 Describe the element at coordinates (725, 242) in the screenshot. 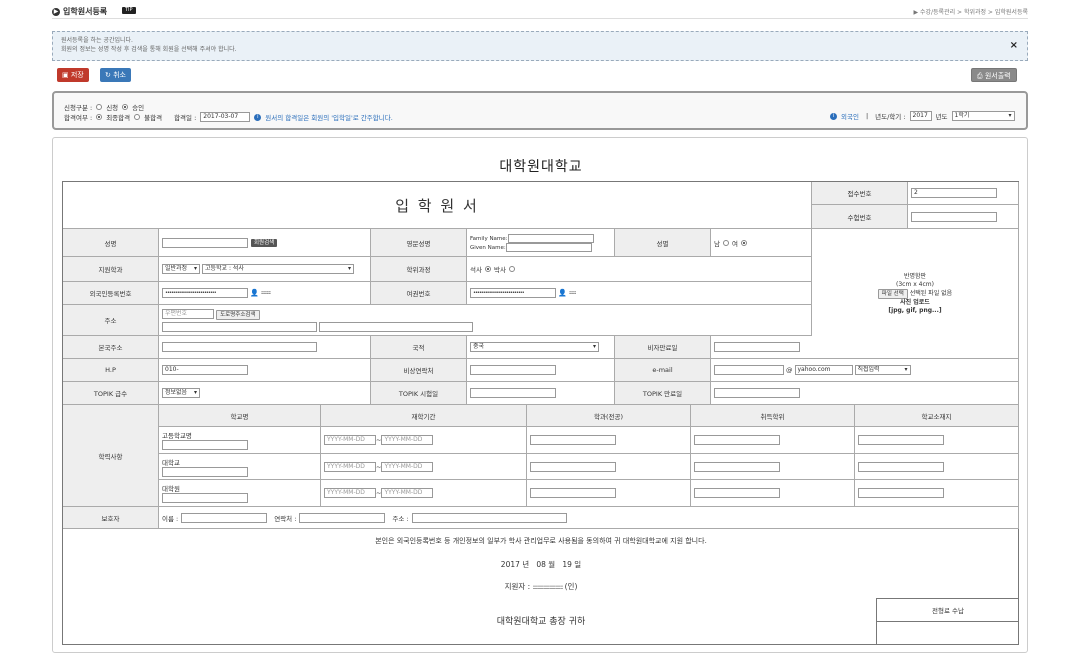

I see `male-radio` at that location.